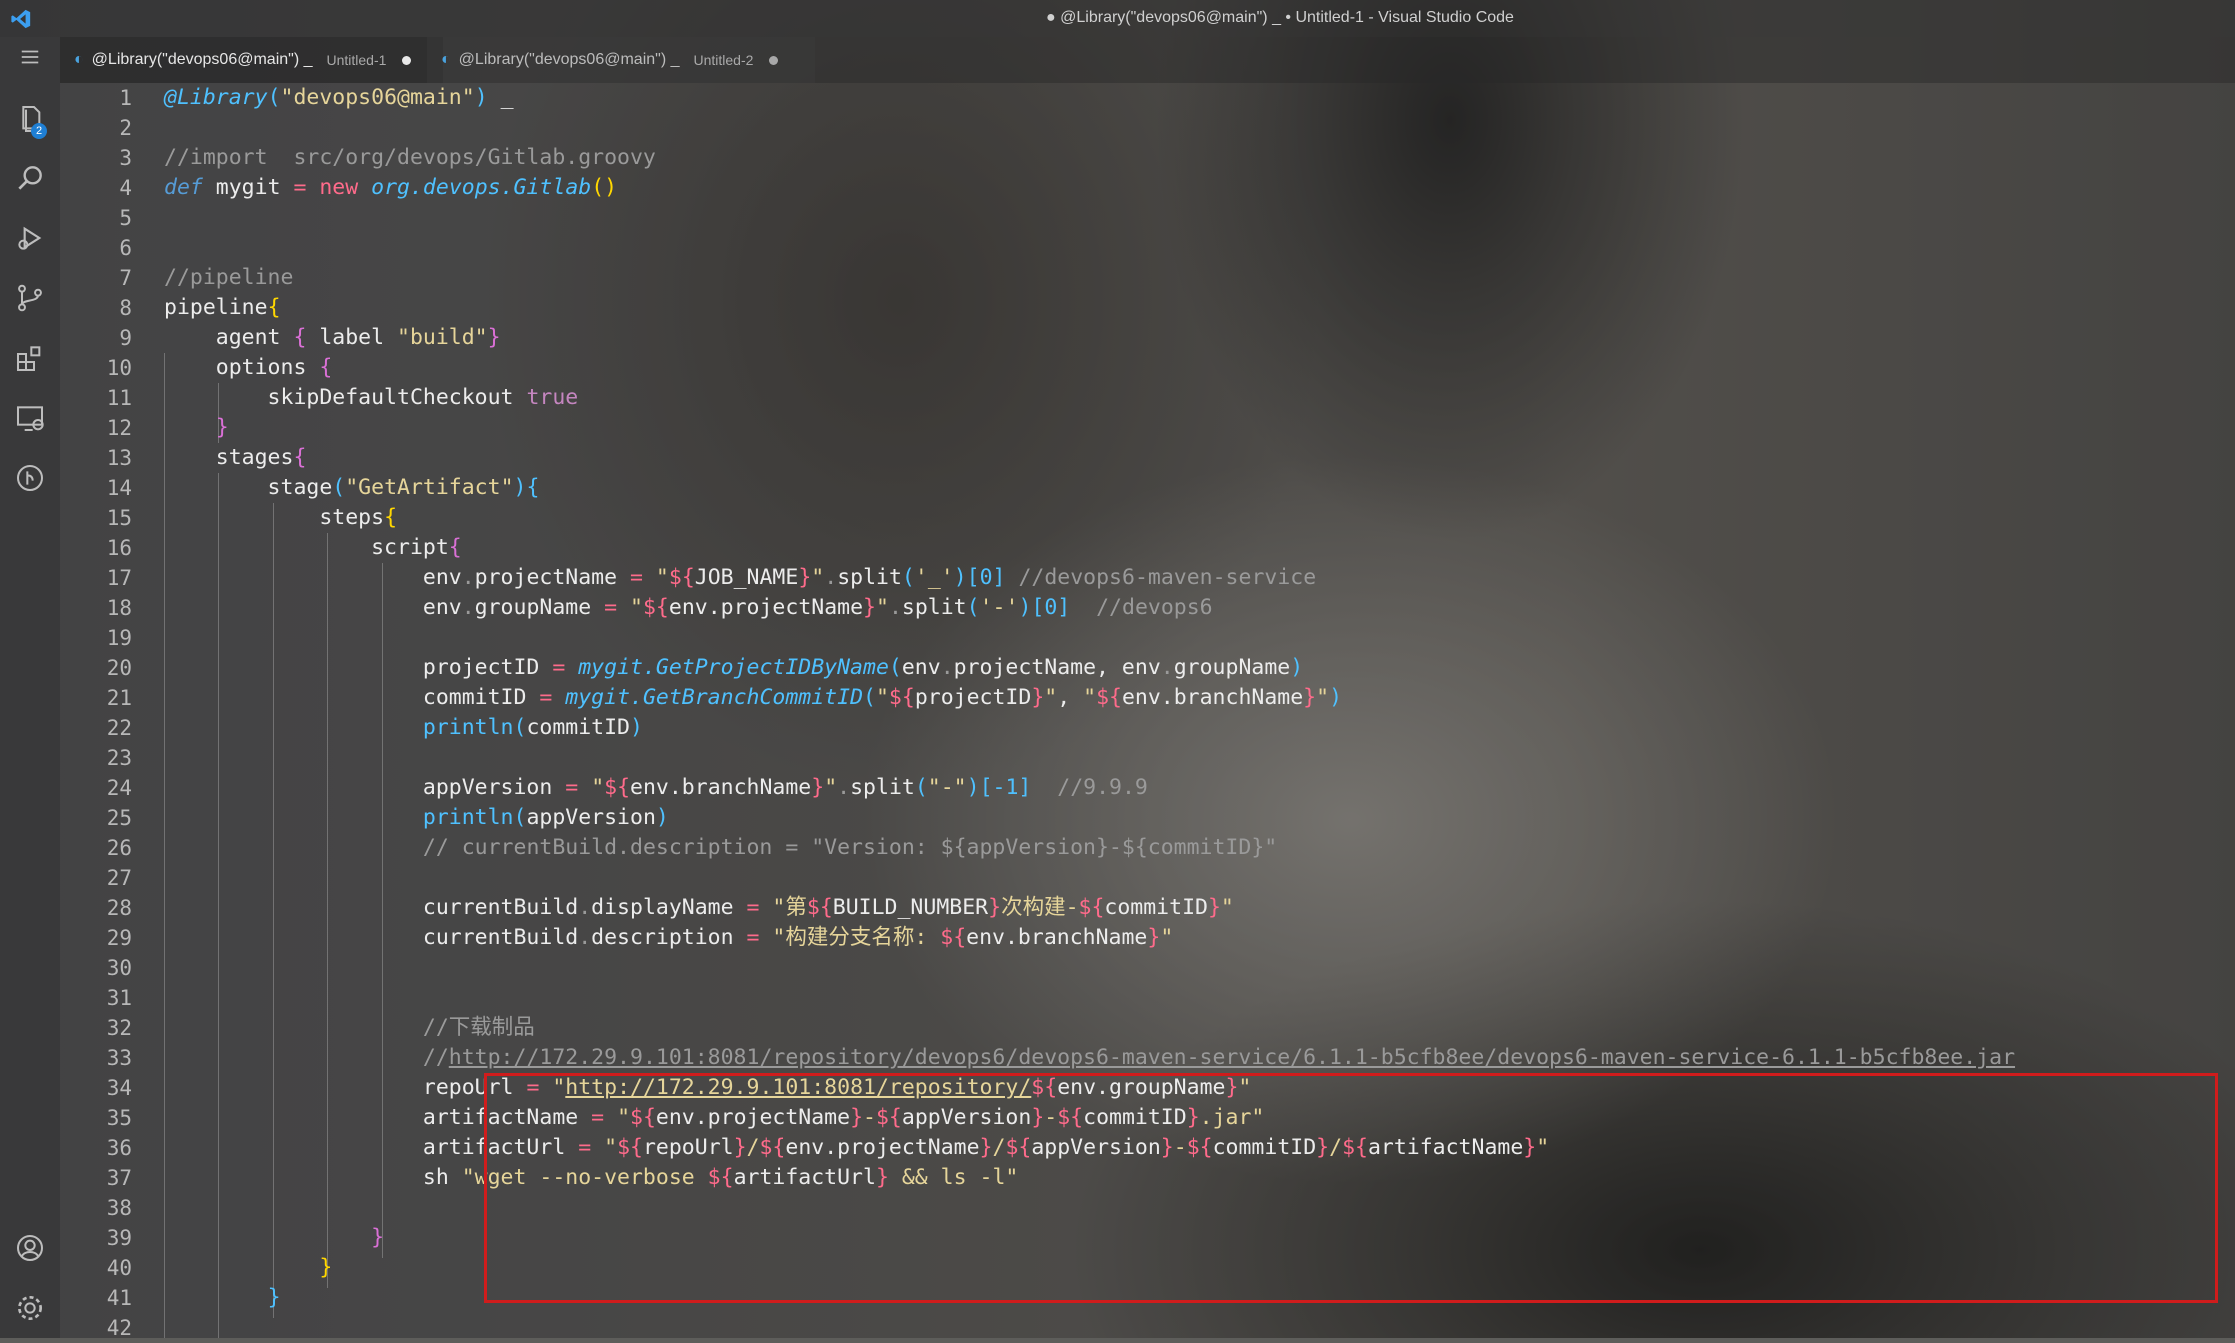  I want to click on code-line: println(commitID), so click(403, 728).